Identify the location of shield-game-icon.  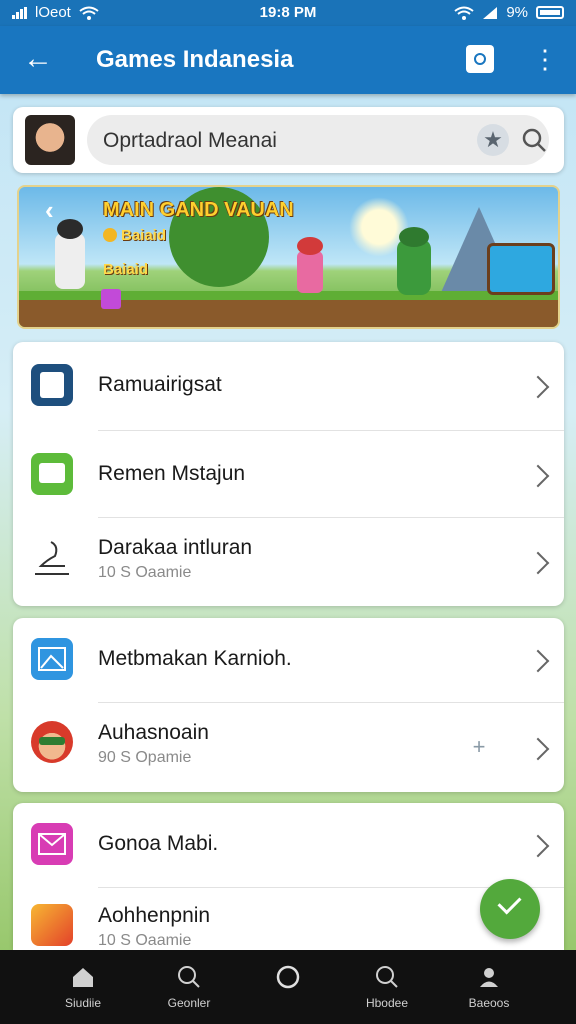
(52, 925).